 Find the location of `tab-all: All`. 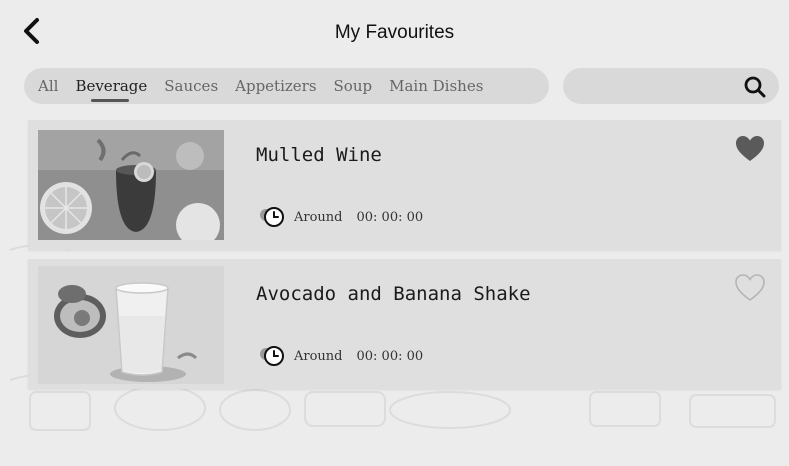

tab-all: All is located at coordinates (48, 86).